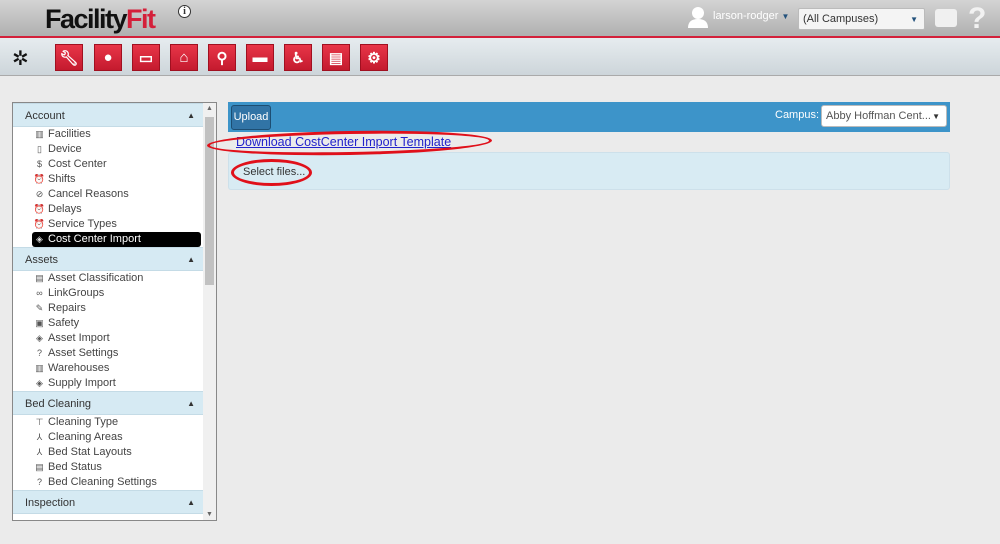 The width and height of the screenshot is (1000, 544). I want to click on sidebar-item-label: Repairs, so click(67, 308).